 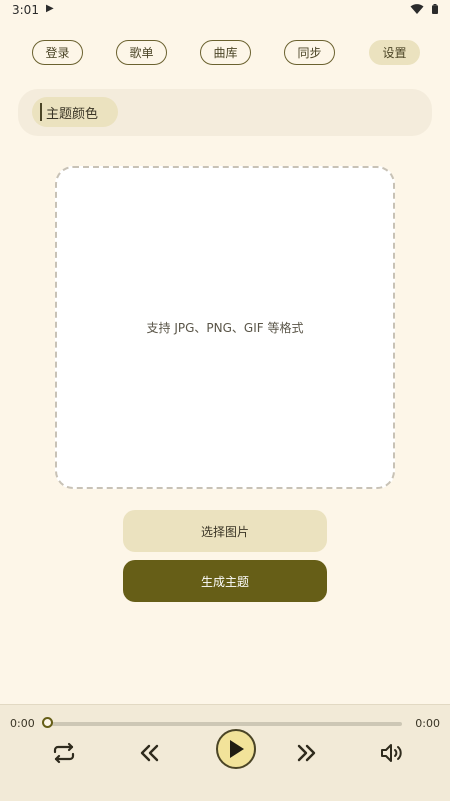 What do you see at coordinates (47, 722) in the screenshot?
I see `progress-thumb` at bounding box center [47, 722].